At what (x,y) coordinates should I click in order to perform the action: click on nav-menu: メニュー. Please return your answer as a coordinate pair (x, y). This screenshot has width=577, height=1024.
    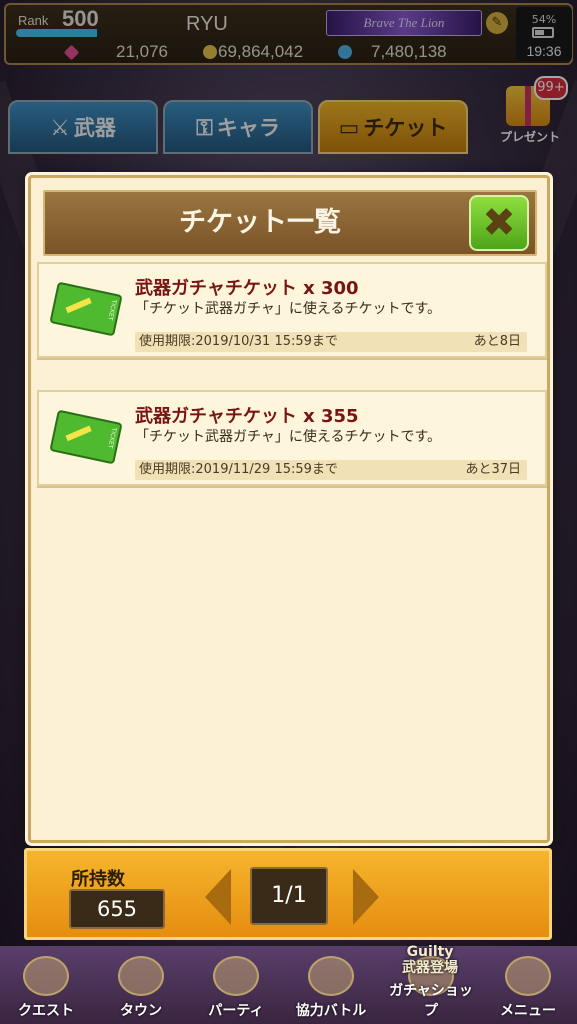
    Looking at the image, I should click on (528, 987).